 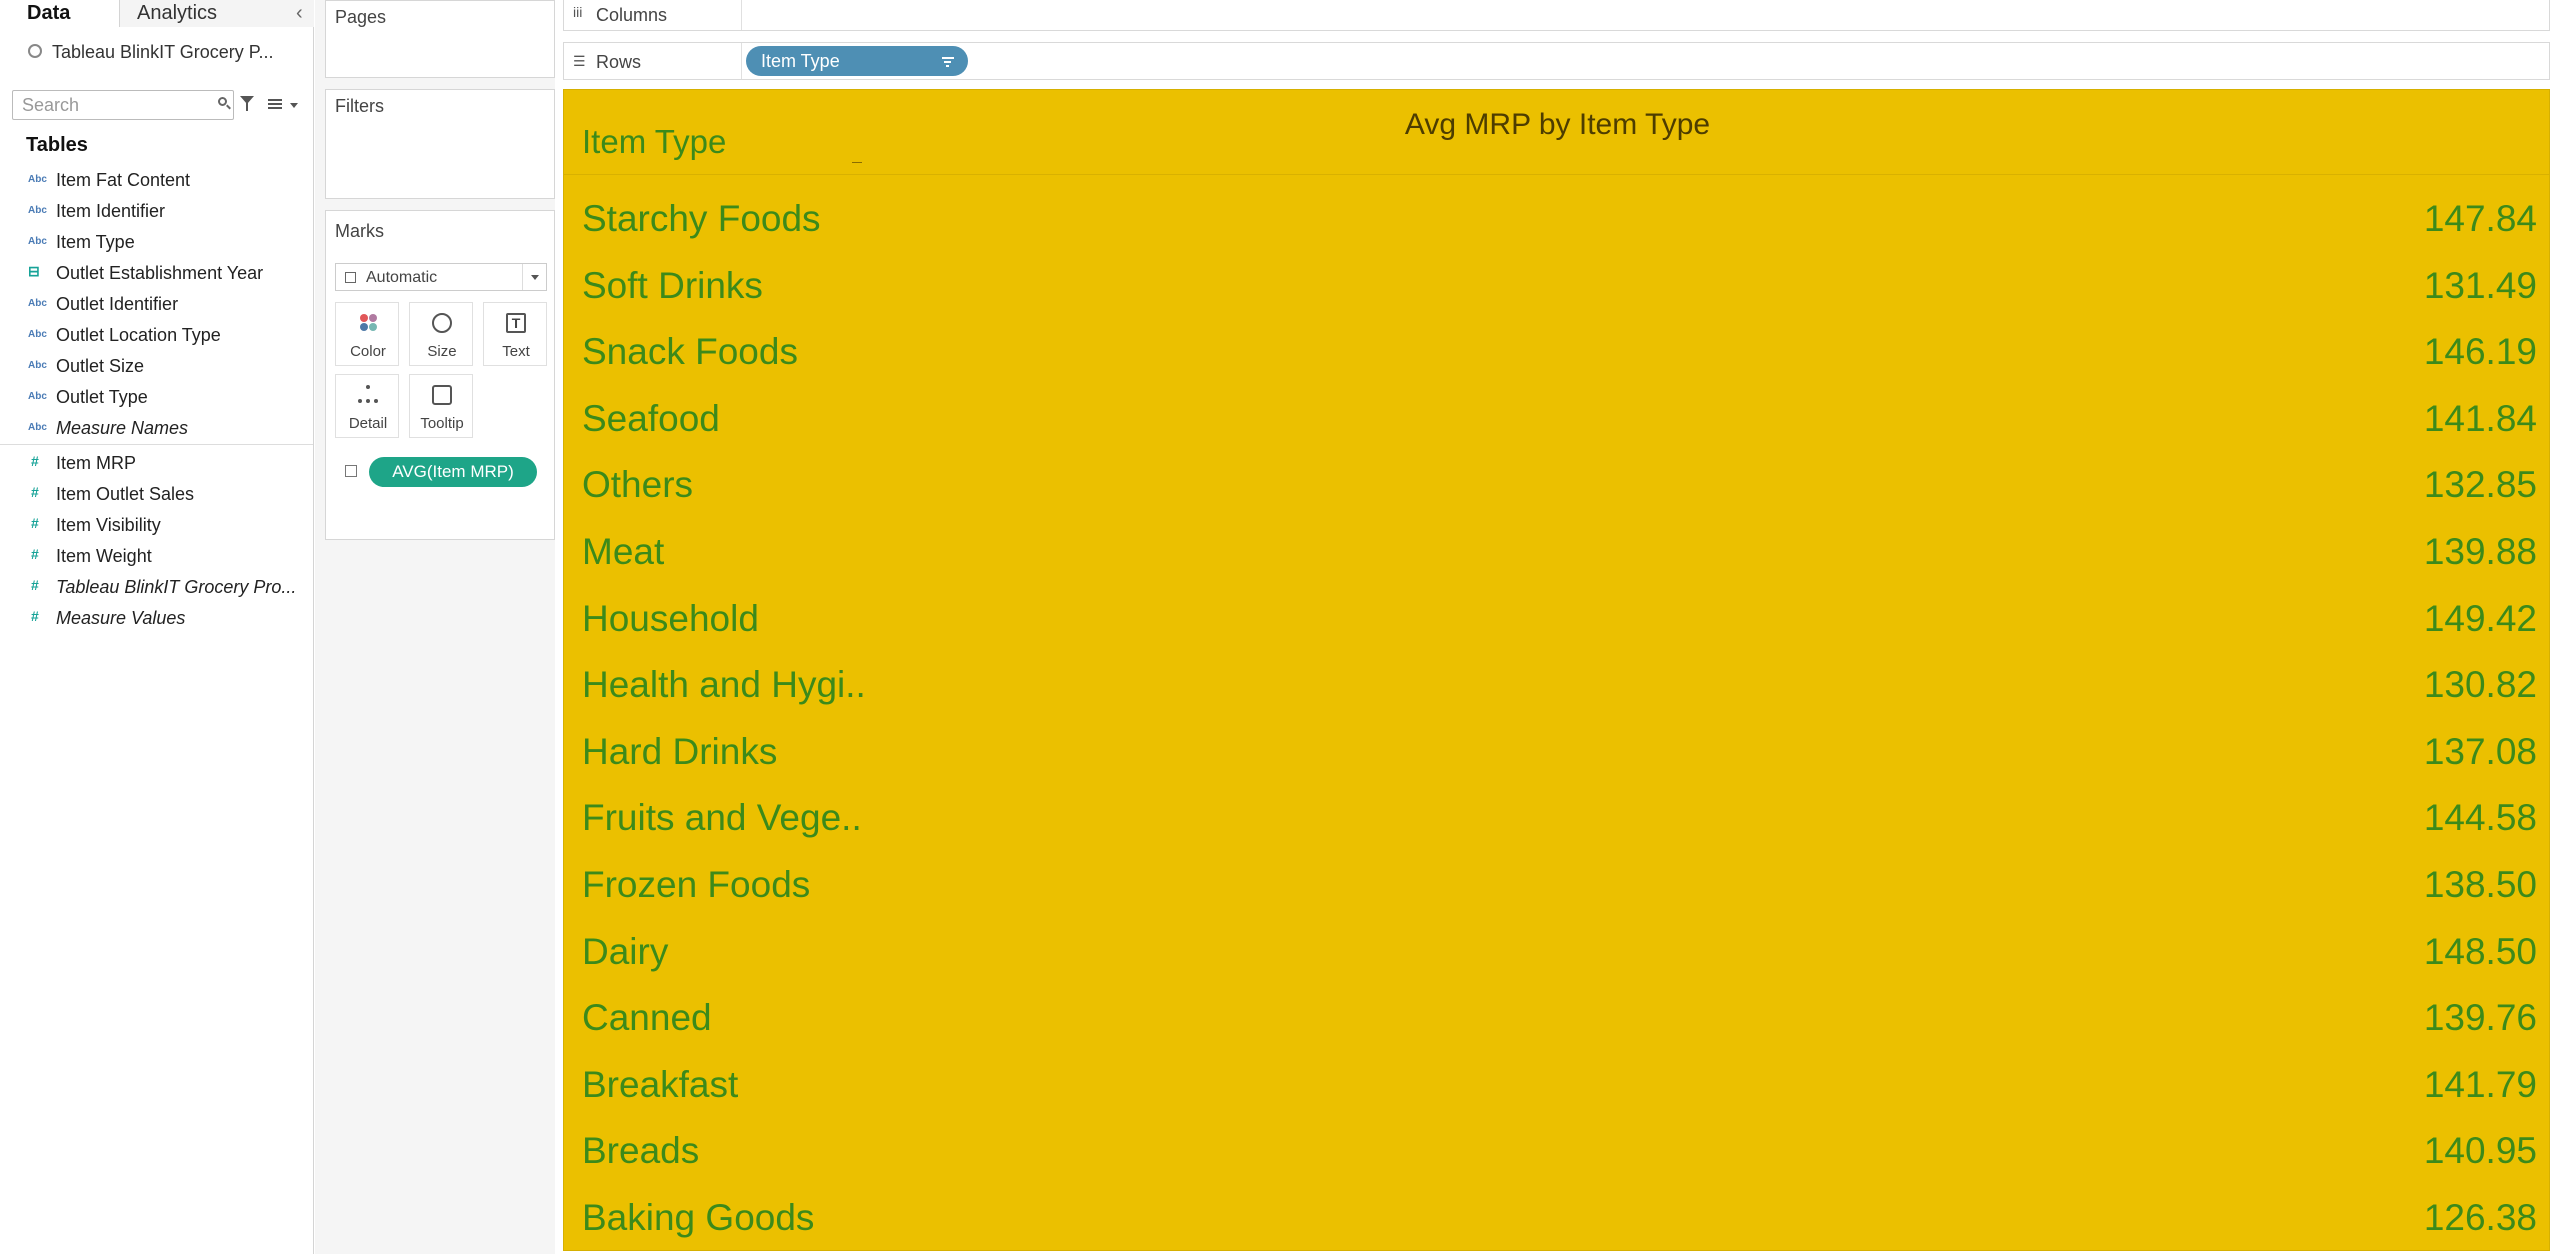 What do you see at coordinates (441, 277) in the screenshot?
I see `mark-type-select: Automatic` at bounding box center [441, 277].